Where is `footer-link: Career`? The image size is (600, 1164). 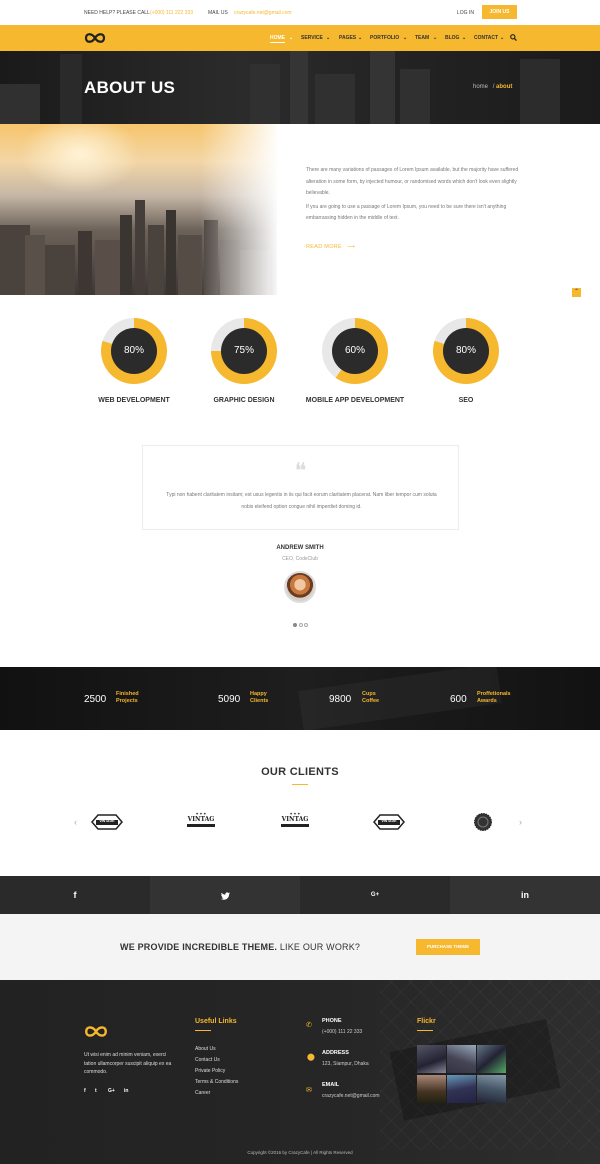
footer-link: Career is located at coordinates (202, 1093).